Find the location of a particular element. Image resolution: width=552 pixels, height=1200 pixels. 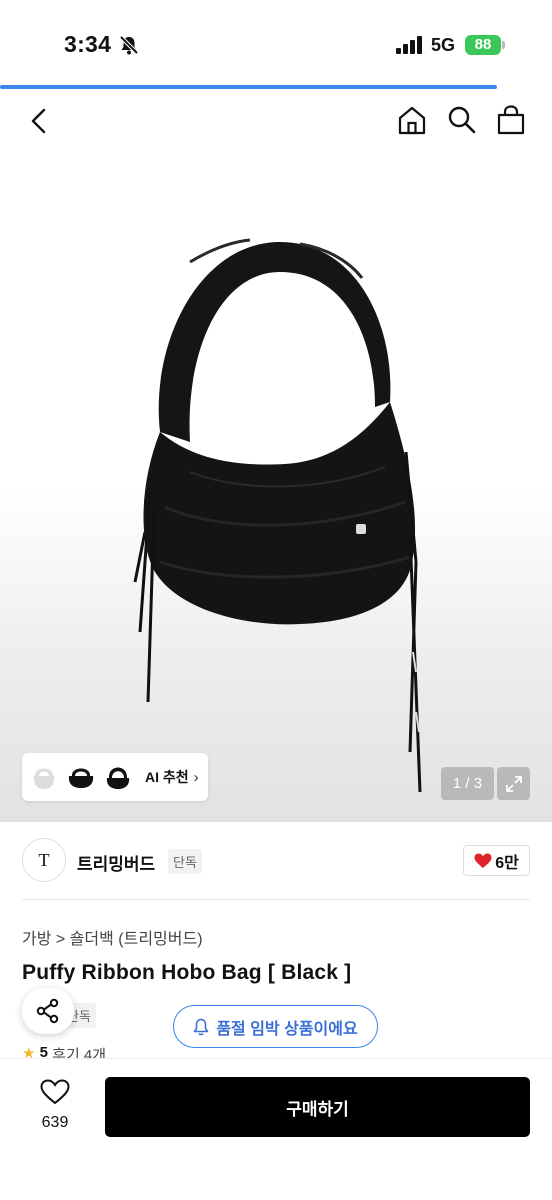

heart-outline-icon is located at coordinates (55, 1092).